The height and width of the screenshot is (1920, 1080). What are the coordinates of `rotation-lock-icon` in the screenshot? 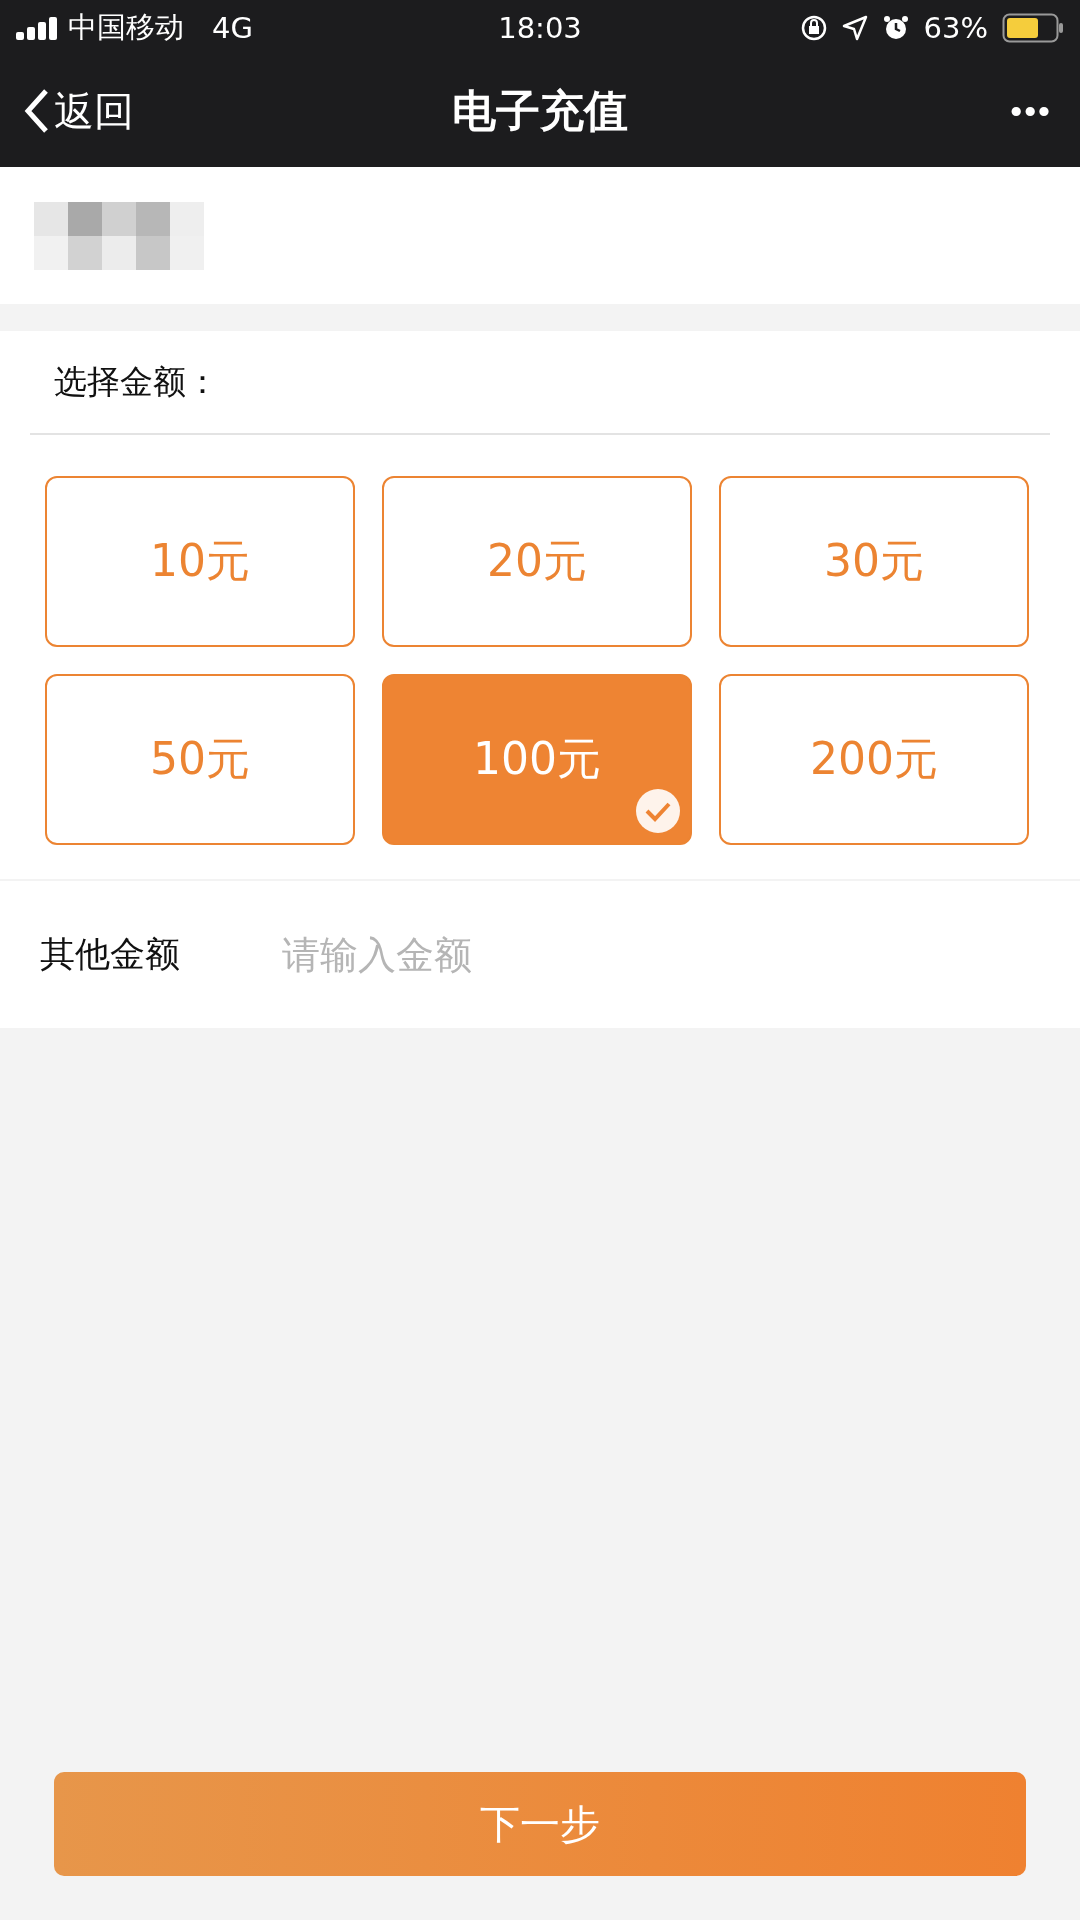 It's located at (813, 27).